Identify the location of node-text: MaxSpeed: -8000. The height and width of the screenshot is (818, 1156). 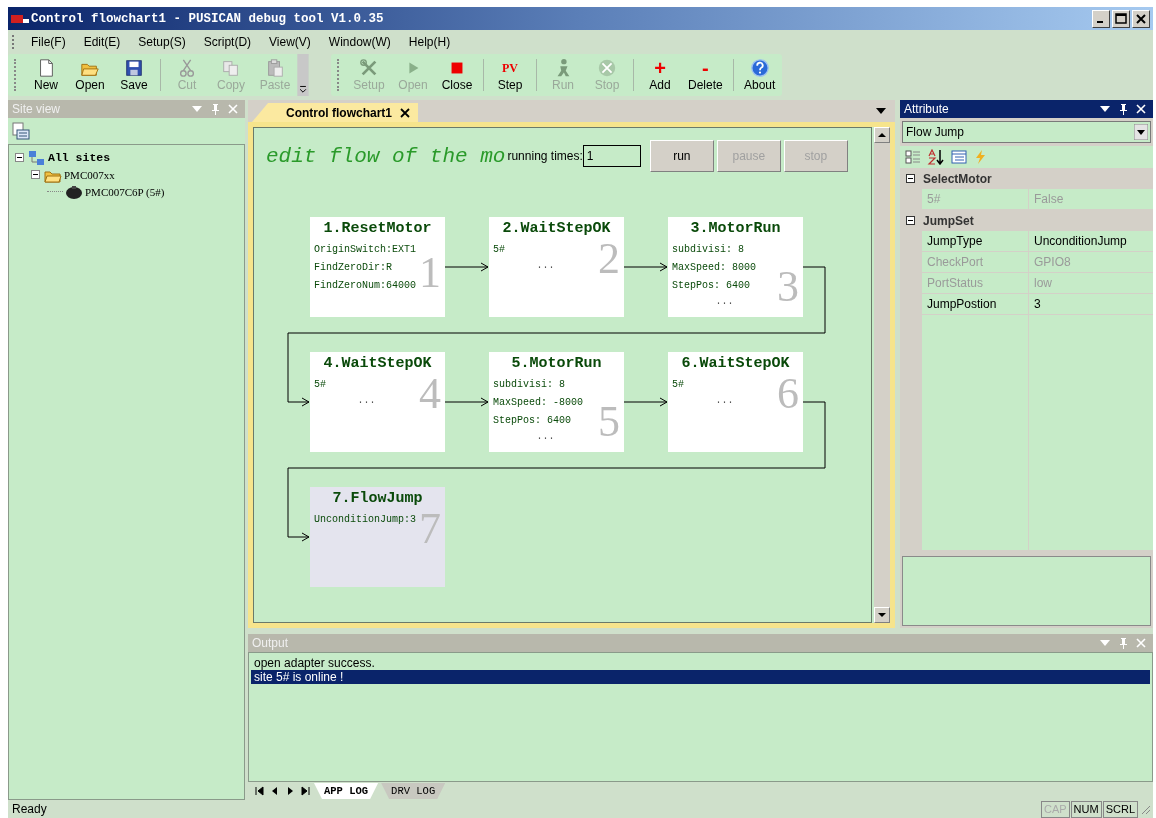
(538, 403).